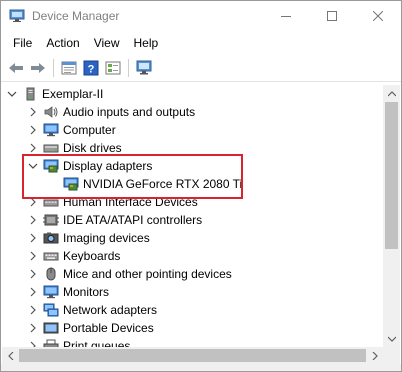  I want to click on tree-category-imaging: Imaging devices, so click(89, 238).